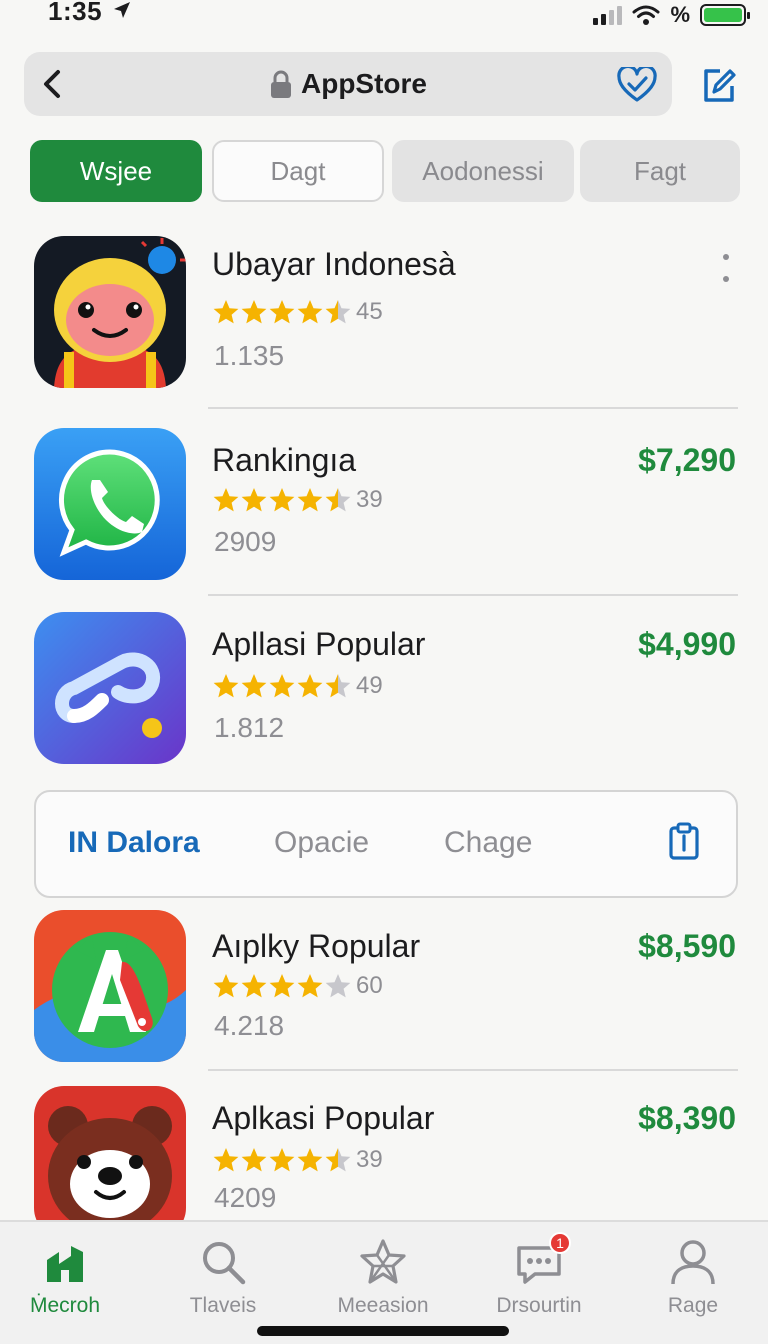 The width and height of the screenshot is (768, 1344). What do you see at coordinates (334, 264) in the screenshot?
I see `app-name: Ubayar Indonesà` at bounding box center [334, 264].